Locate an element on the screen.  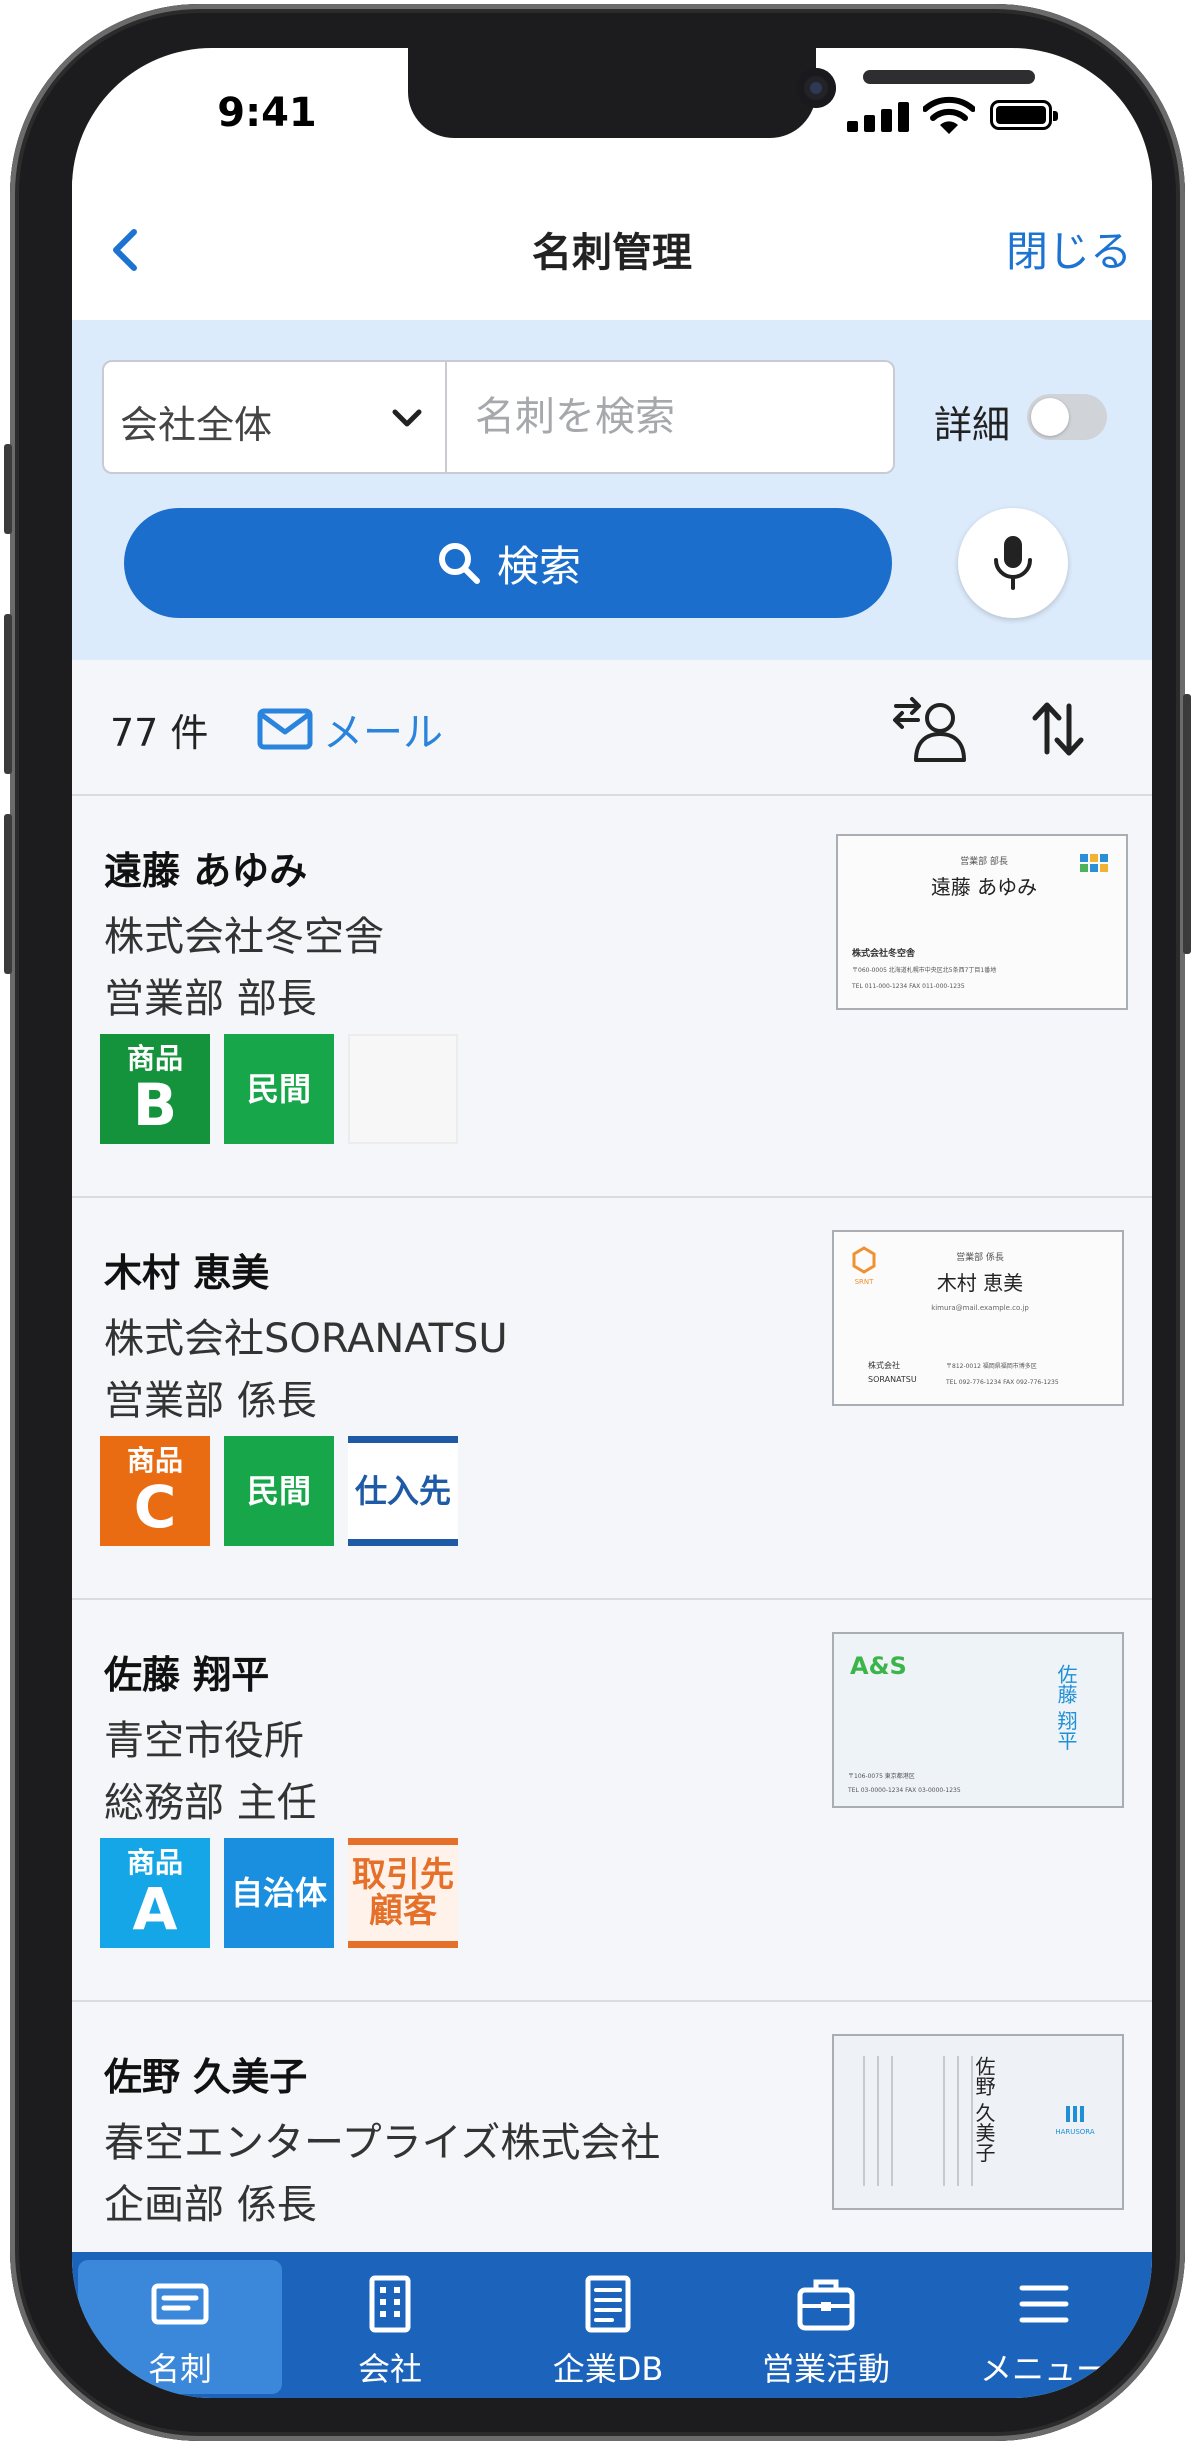
speaker is located at coordinates (949, 77).